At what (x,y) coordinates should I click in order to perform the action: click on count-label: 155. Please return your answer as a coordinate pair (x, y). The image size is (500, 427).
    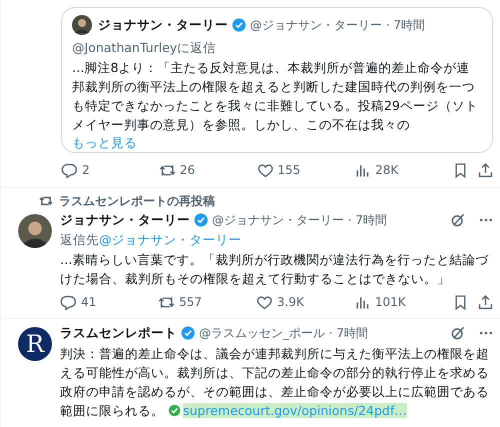
    Looking at the image, I should click on (289, 170).